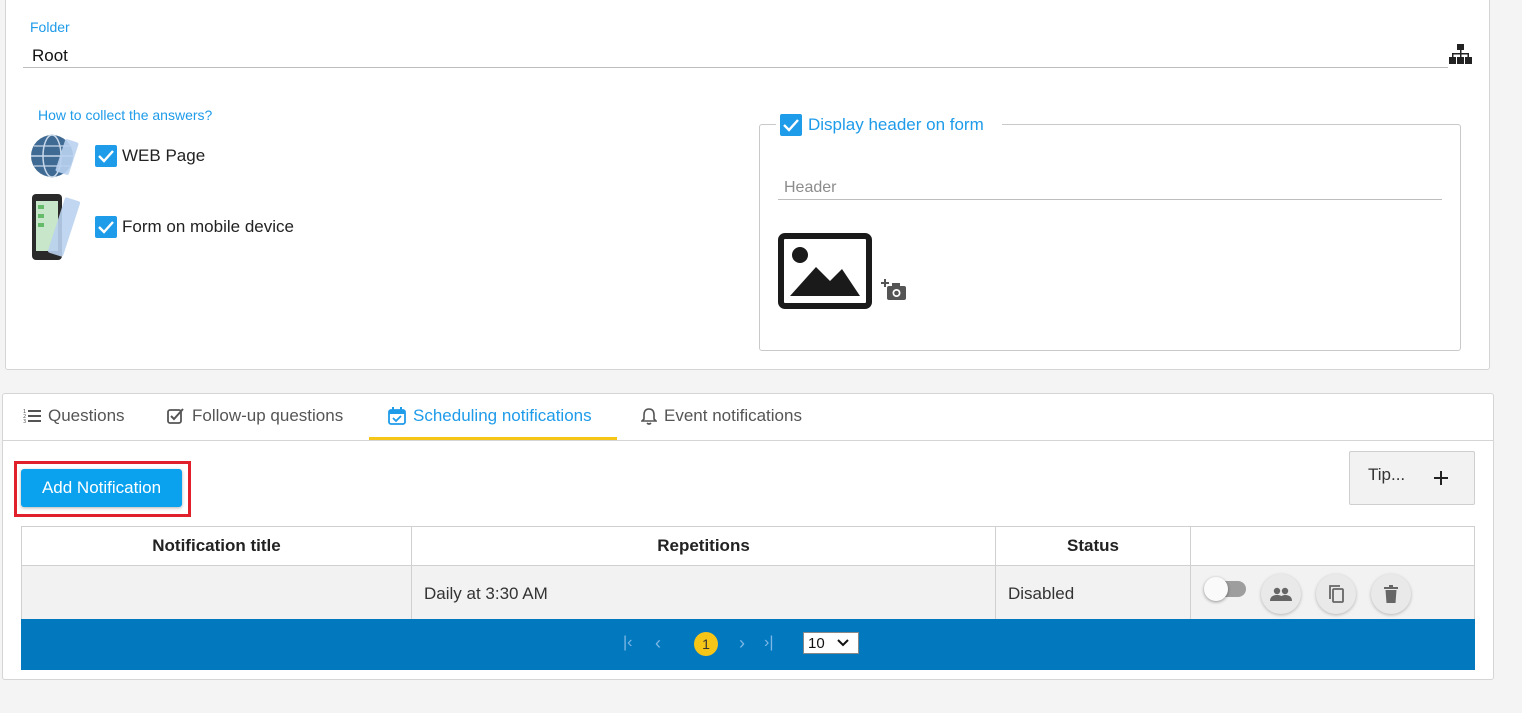 The image size is (1522, 713). Describe the element at coordinates (1110, 199) in the screenshot. I see `header-input-underline` at that location.